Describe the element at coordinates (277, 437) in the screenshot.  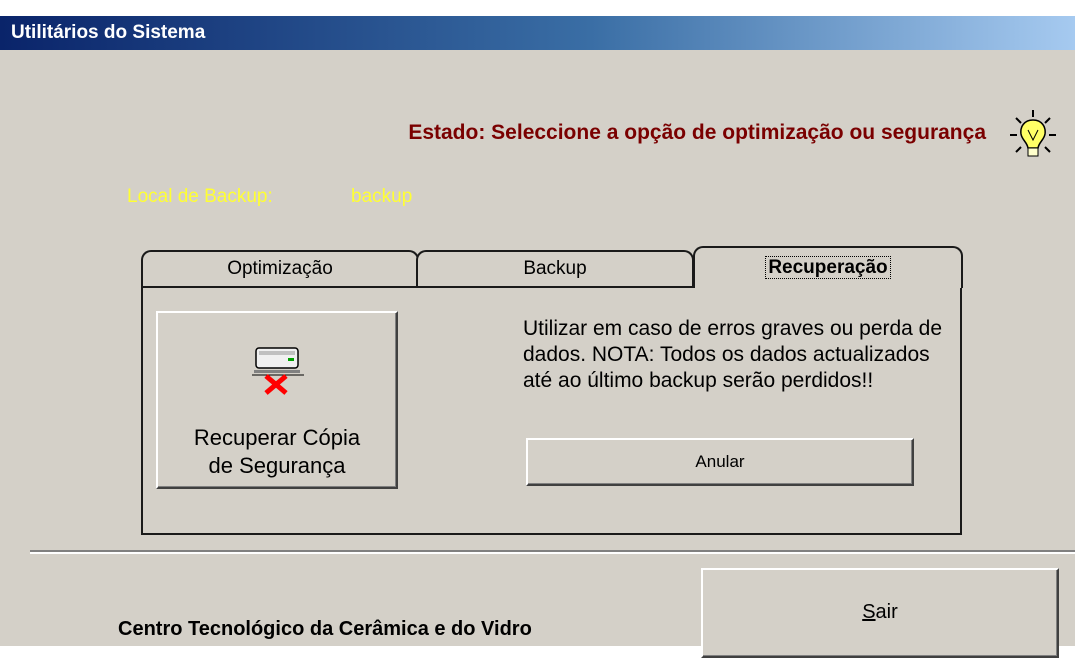
I see `restore-button-label-line1: Recuperar Cópia` at that location.